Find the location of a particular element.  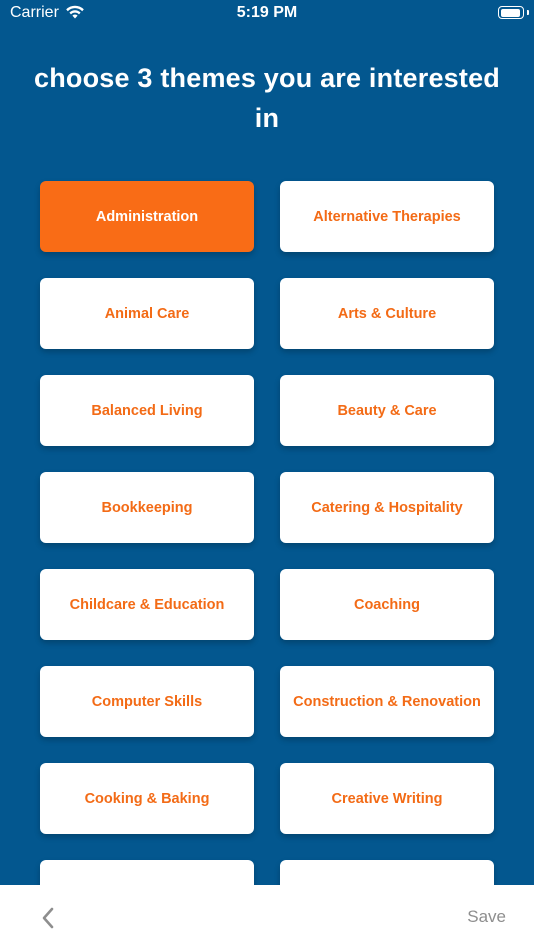

theme-label: Animal Care is located at coordinates (147, 313).